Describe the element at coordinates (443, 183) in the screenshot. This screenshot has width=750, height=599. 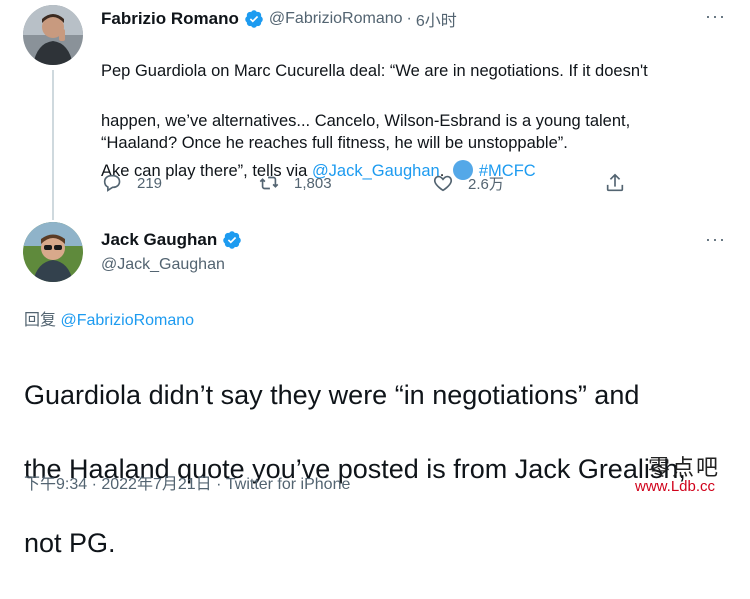
I see `heart-icon` at that location.